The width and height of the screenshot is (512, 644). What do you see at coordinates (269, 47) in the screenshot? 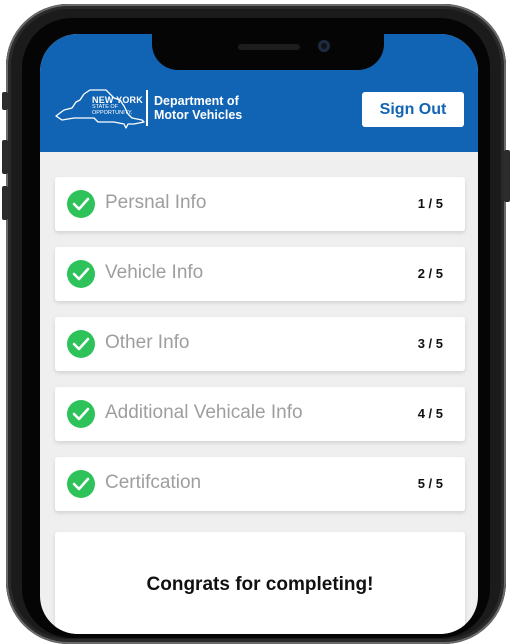
I see `speaker` at bounding box center [269, 47].